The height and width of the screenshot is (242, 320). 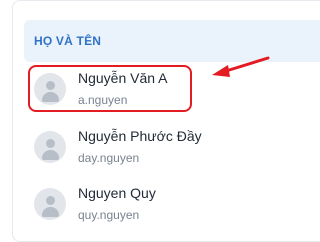 What do you see at coordinates (110, 88) in the screenshot?
I see `highlight-box` at bounding box center [110, 88].